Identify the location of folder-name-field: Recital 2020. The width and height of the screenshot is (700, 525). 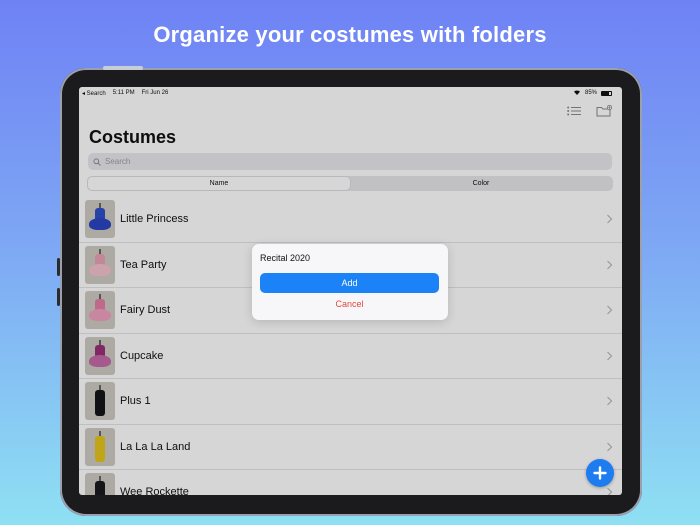
(350, 258).